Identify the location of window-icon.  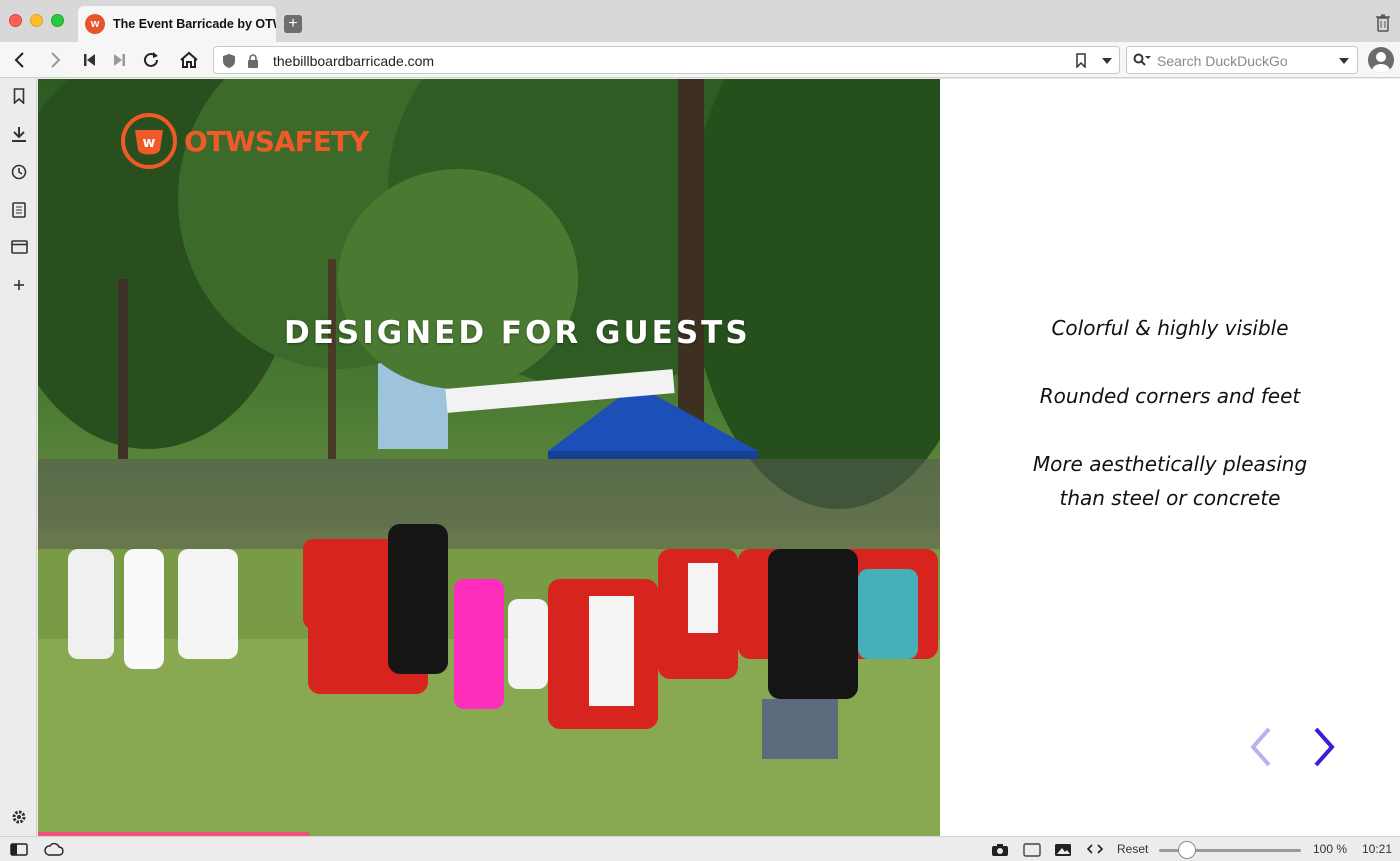
(19, 247).